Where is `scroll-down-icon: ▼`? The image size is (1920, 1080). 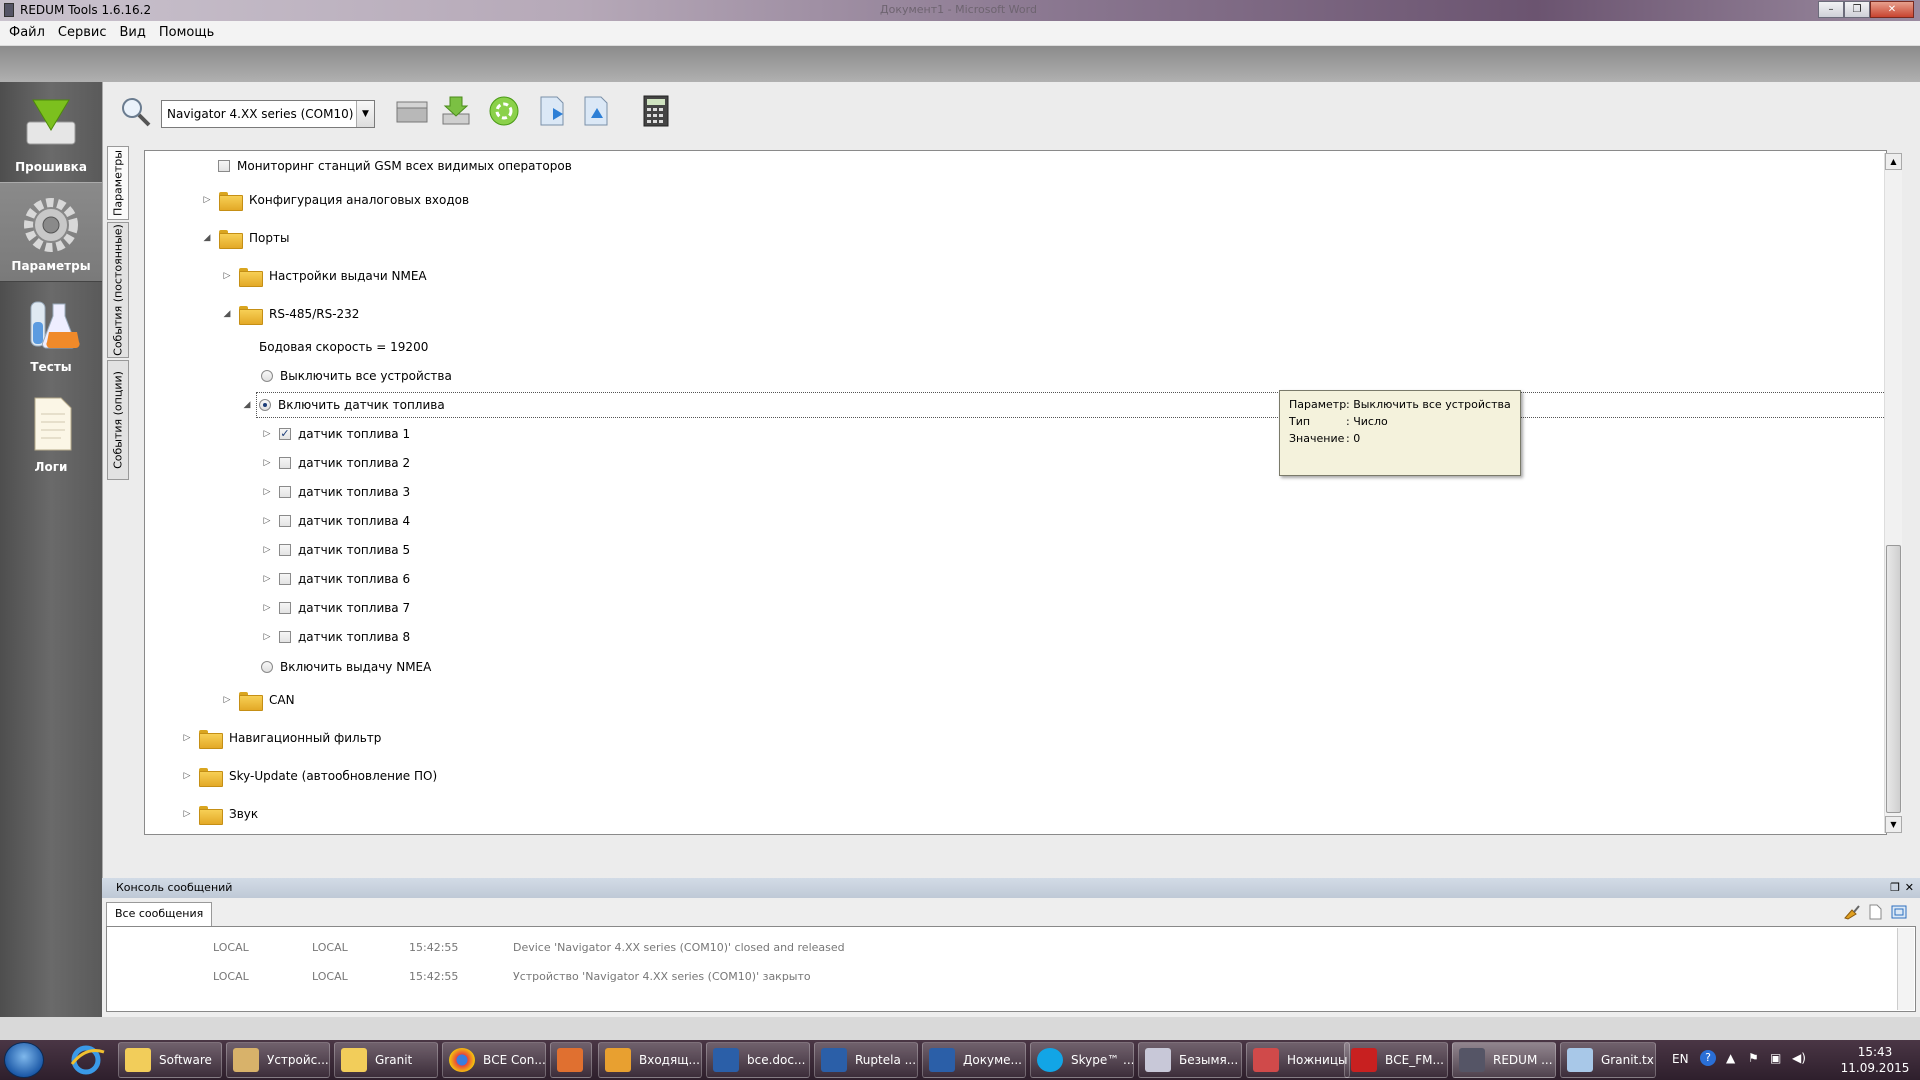
scroll-down-icon: ▼ is located at coordinates (1893, 824).